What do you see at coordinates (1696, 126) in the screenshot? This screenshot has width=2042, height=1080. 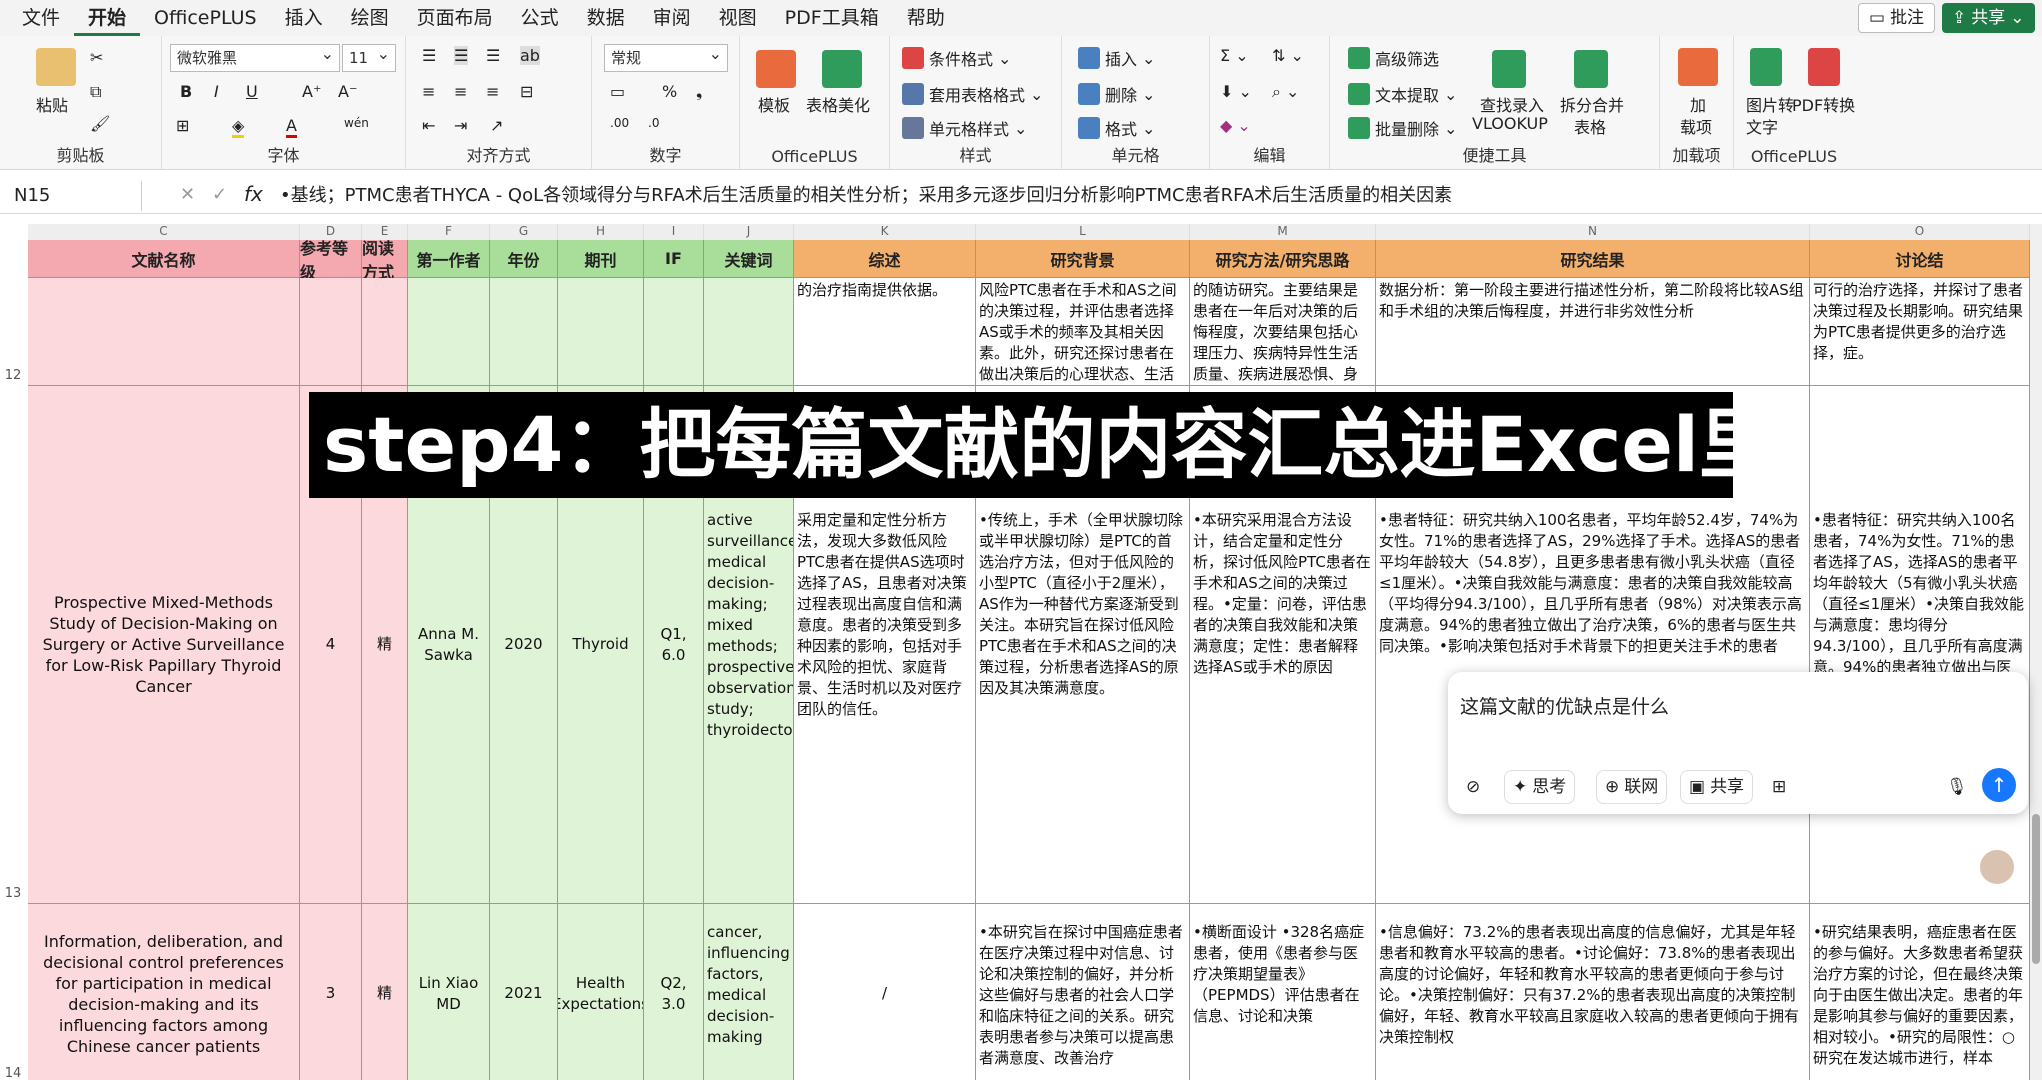 I see `addins-label-2: 载项` at bounding box center [1696, 126].